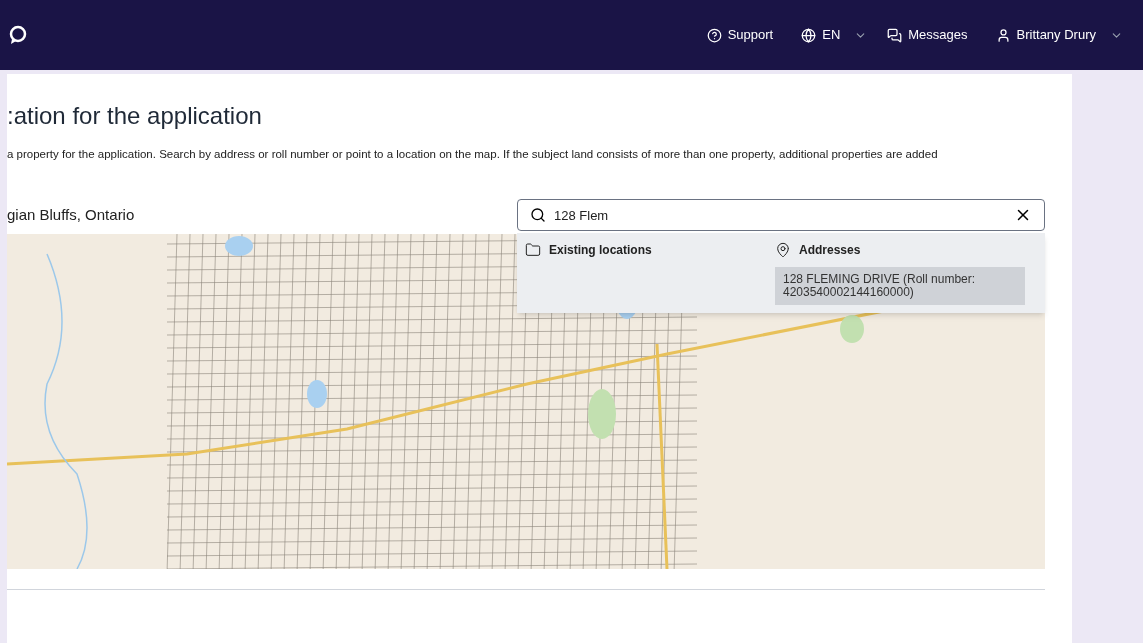 The image size is (1143, 643). Describe the element at coordinates (18, 35) in the screenshot. I see `logo-icon` at that location.